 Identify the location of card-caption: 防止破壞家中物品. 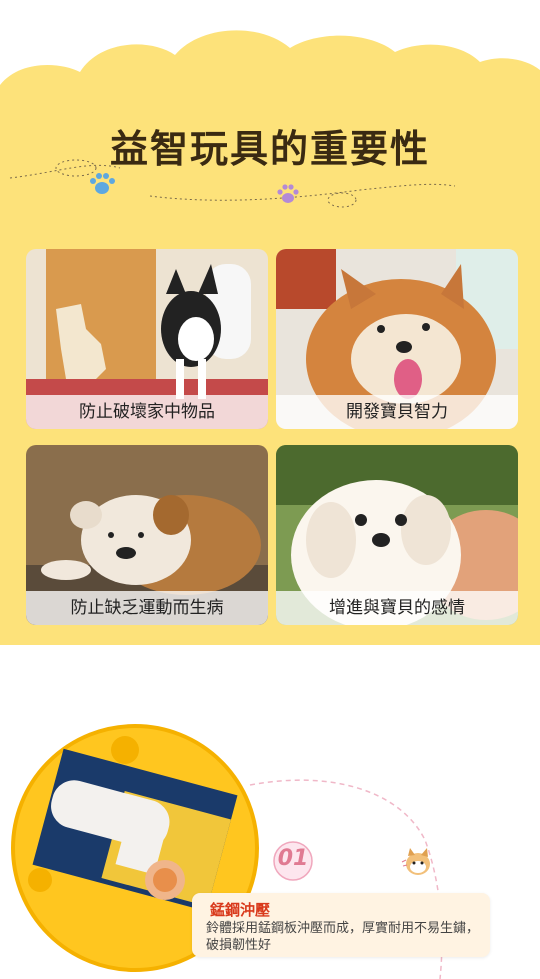
(147, 412).